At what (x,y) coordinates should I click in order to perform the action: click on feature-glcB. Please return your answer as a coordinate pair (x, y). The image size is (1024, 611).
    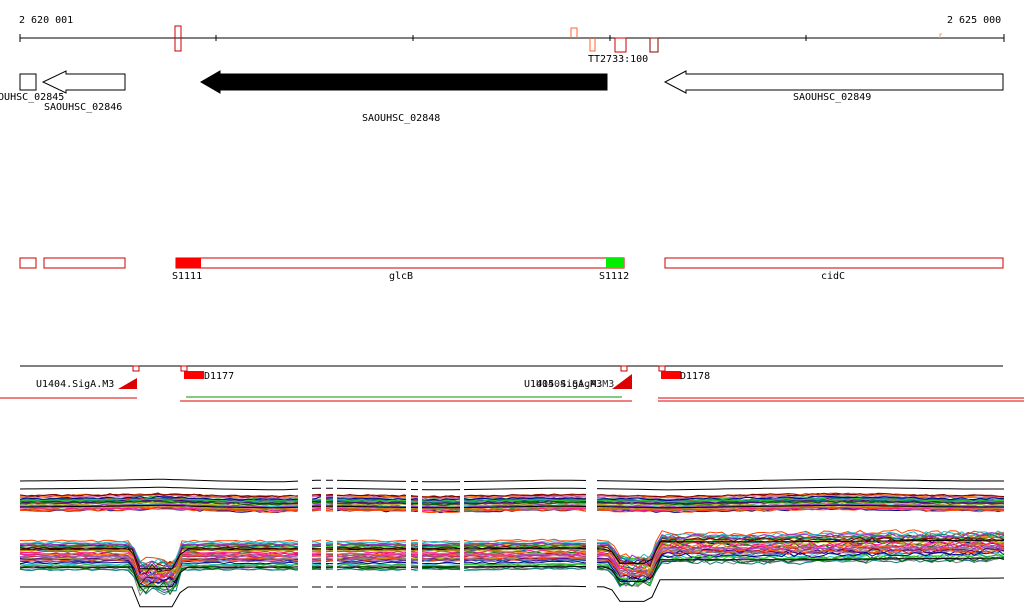
    Looking at the image, I should click on (400, 263).